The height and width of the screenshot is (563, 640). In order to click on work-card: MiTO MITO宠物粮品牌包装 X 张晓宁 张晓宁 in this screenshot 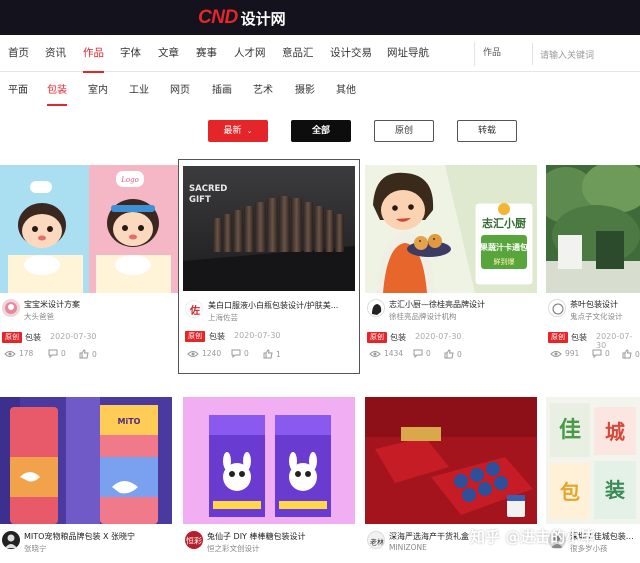, I will do `click(89, 480)`.